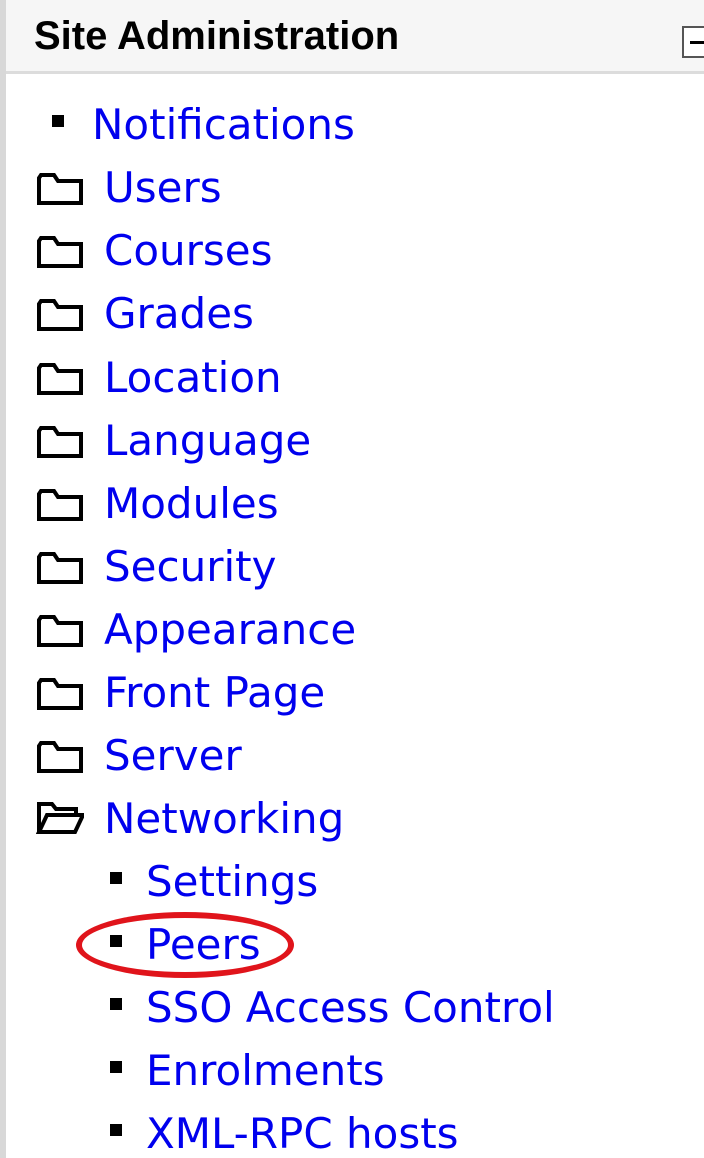 The width and height of the screenshot is (704, 1158). What do you see at coordinates (302, 1131) in the screenshot?
I see `link-xml-rpc-hosts: XML-RPC hosts` at bounding box center [302, 1131].